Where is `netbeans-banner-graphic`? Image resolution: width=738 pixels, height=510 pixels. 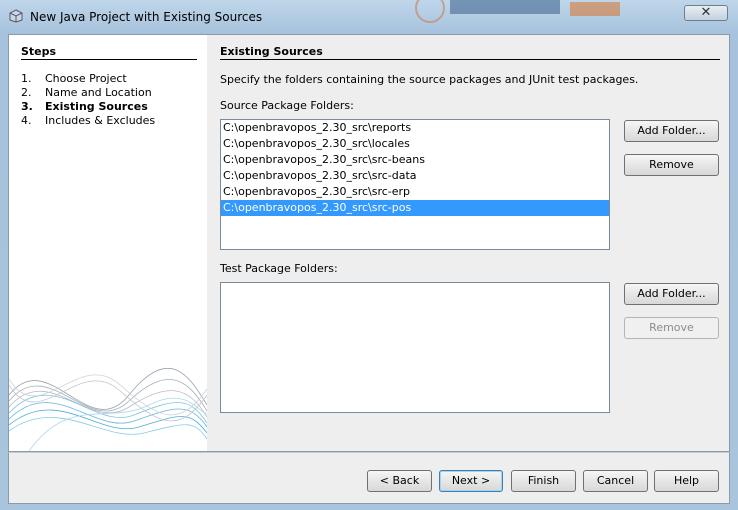
netbeans-banner-graphic is located at coordinates (517, 11).